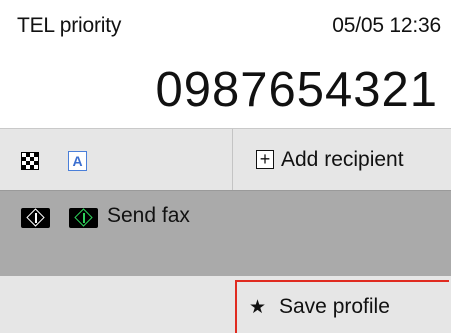 This screenshot has height=333, width=451. Describe the element at coordinates (148, 215) in the screenshot. I see `send-fax-label: Send fax` at that location.